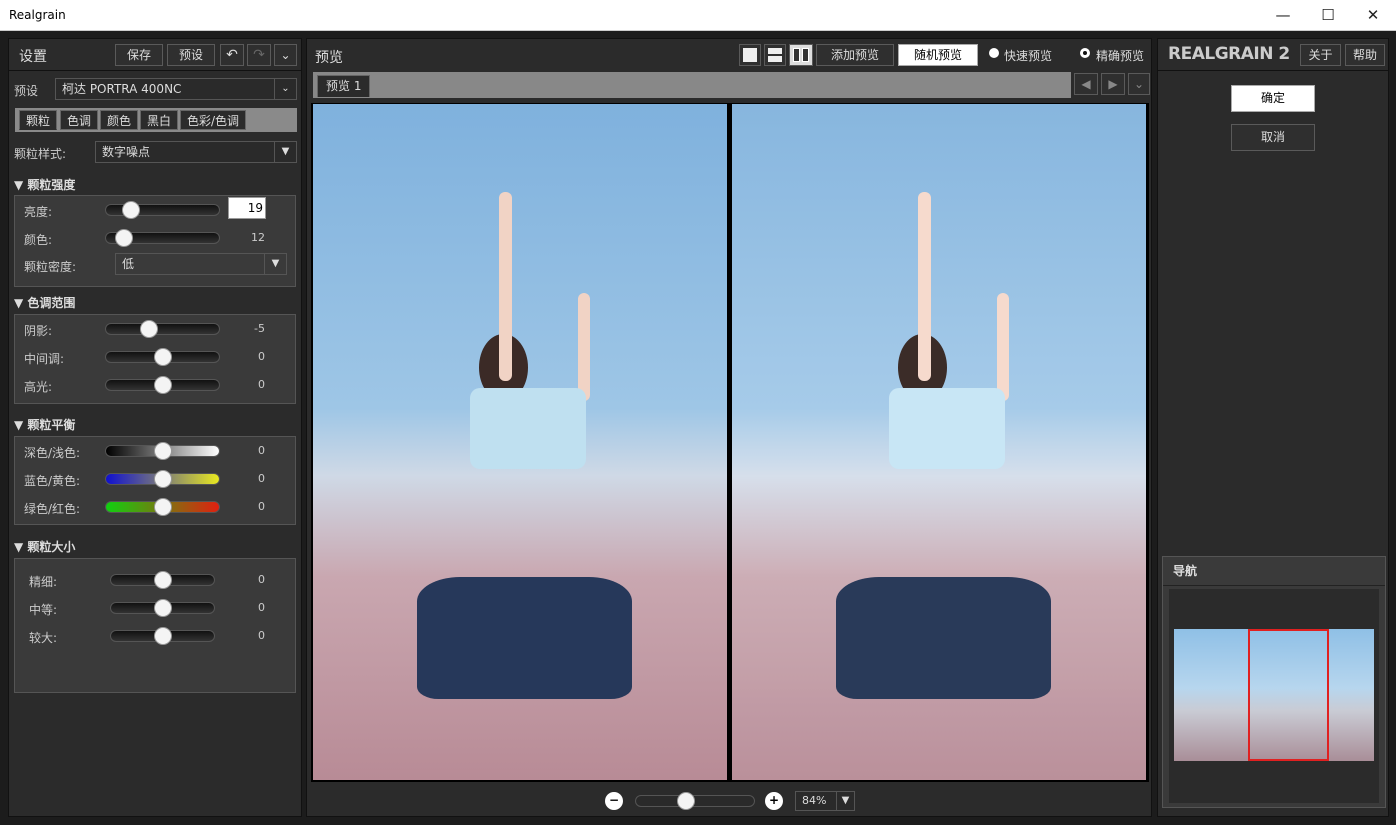 The image size is (1396, 825). What do you see at coordinates (1273, 98) in the screenshot?
I see `ok-button: 确定` at bounding box center [1273, 98].